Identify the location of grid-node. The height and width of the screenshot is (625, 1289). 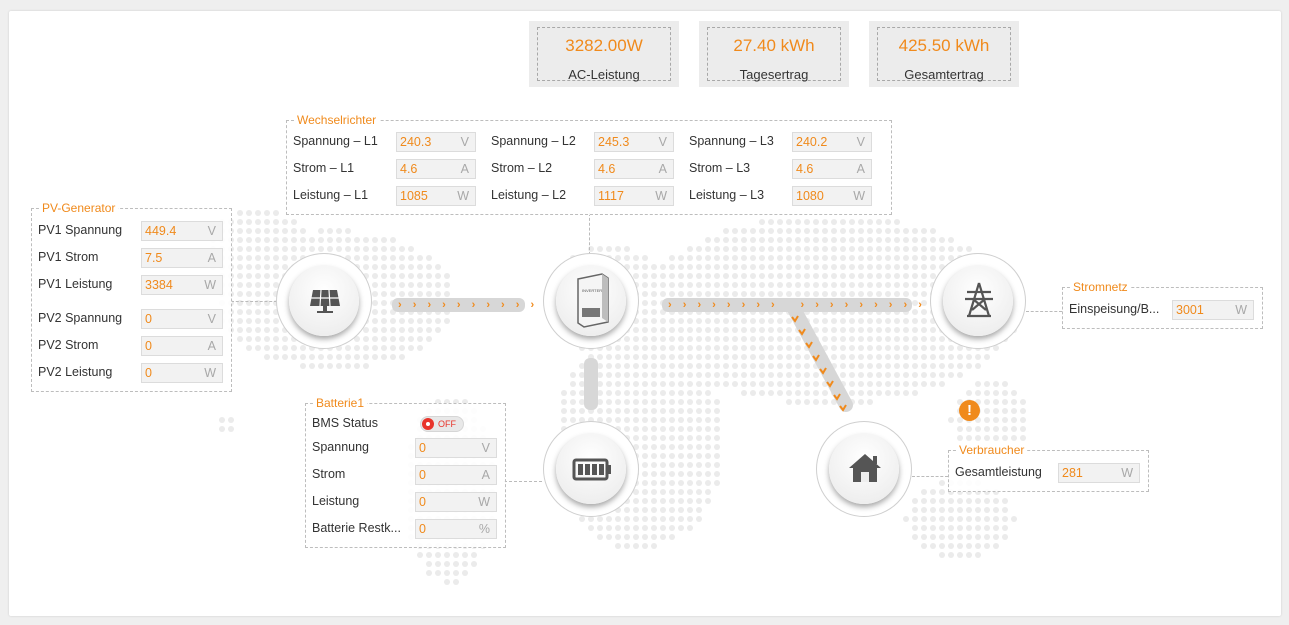
(978, 301).